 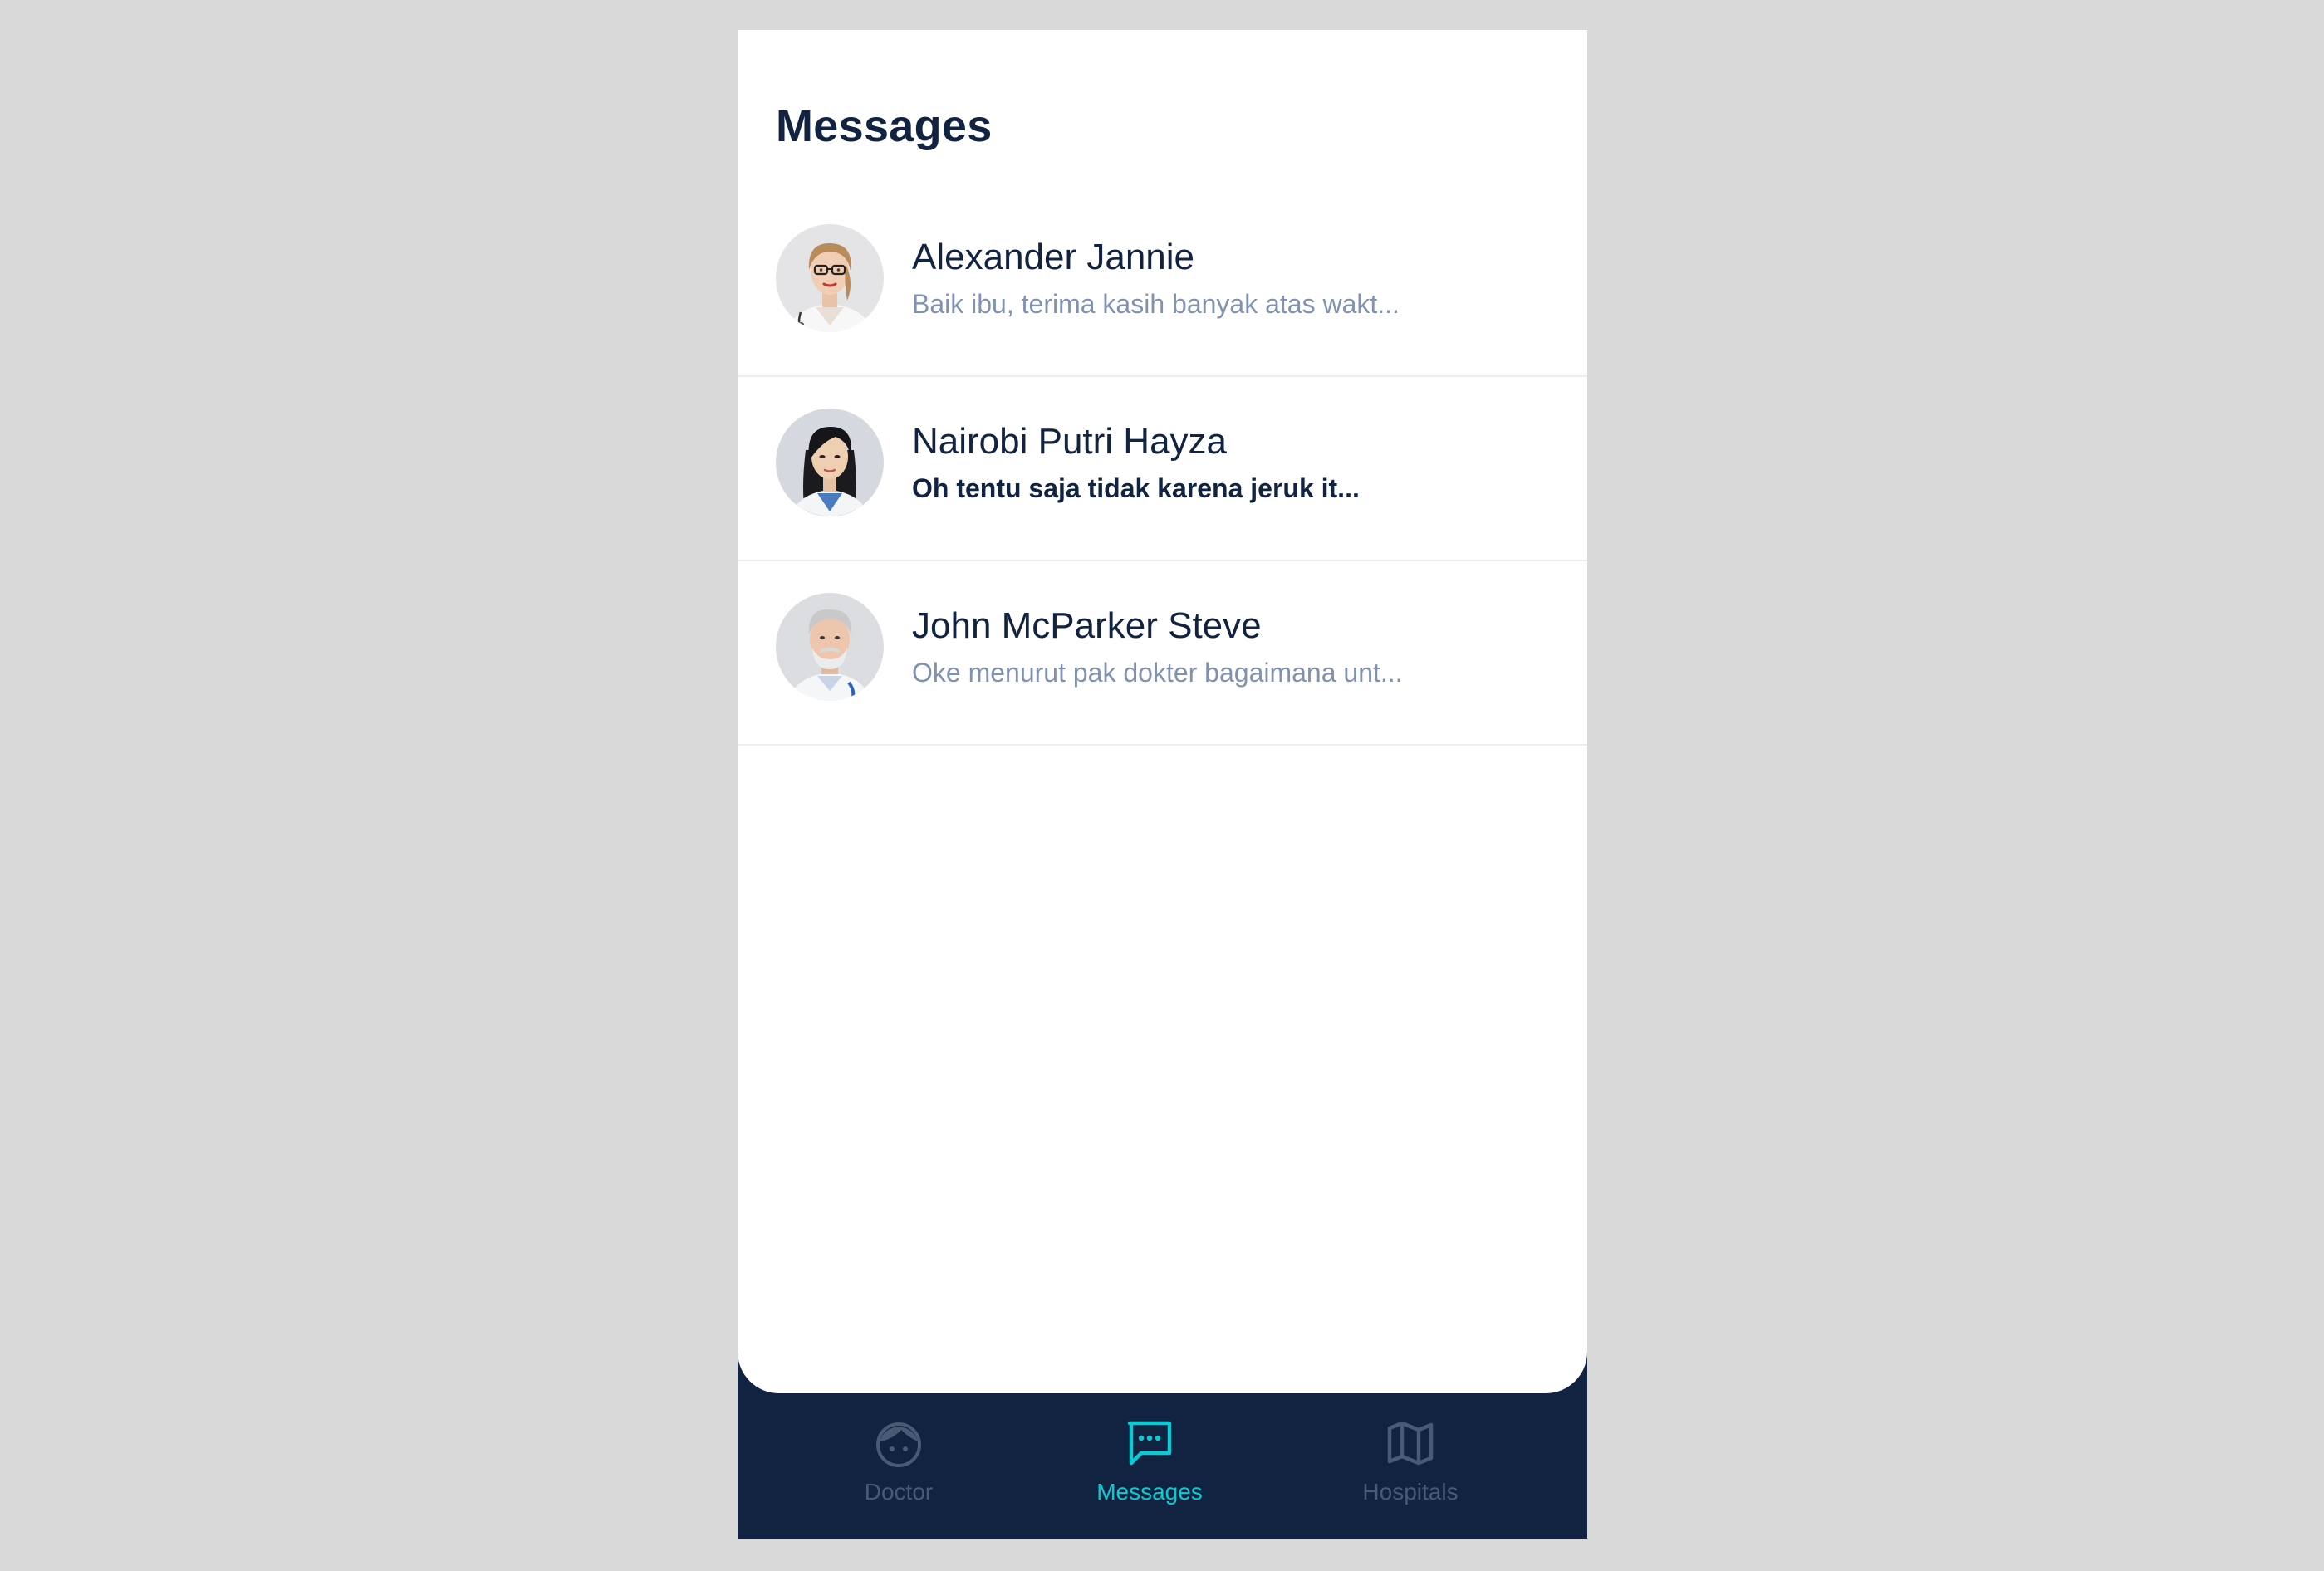 What do you see at coordinates (1149, 1492) in the screenshot?
I see `tab-label: Messages` at bounding box center [1149, 1492].